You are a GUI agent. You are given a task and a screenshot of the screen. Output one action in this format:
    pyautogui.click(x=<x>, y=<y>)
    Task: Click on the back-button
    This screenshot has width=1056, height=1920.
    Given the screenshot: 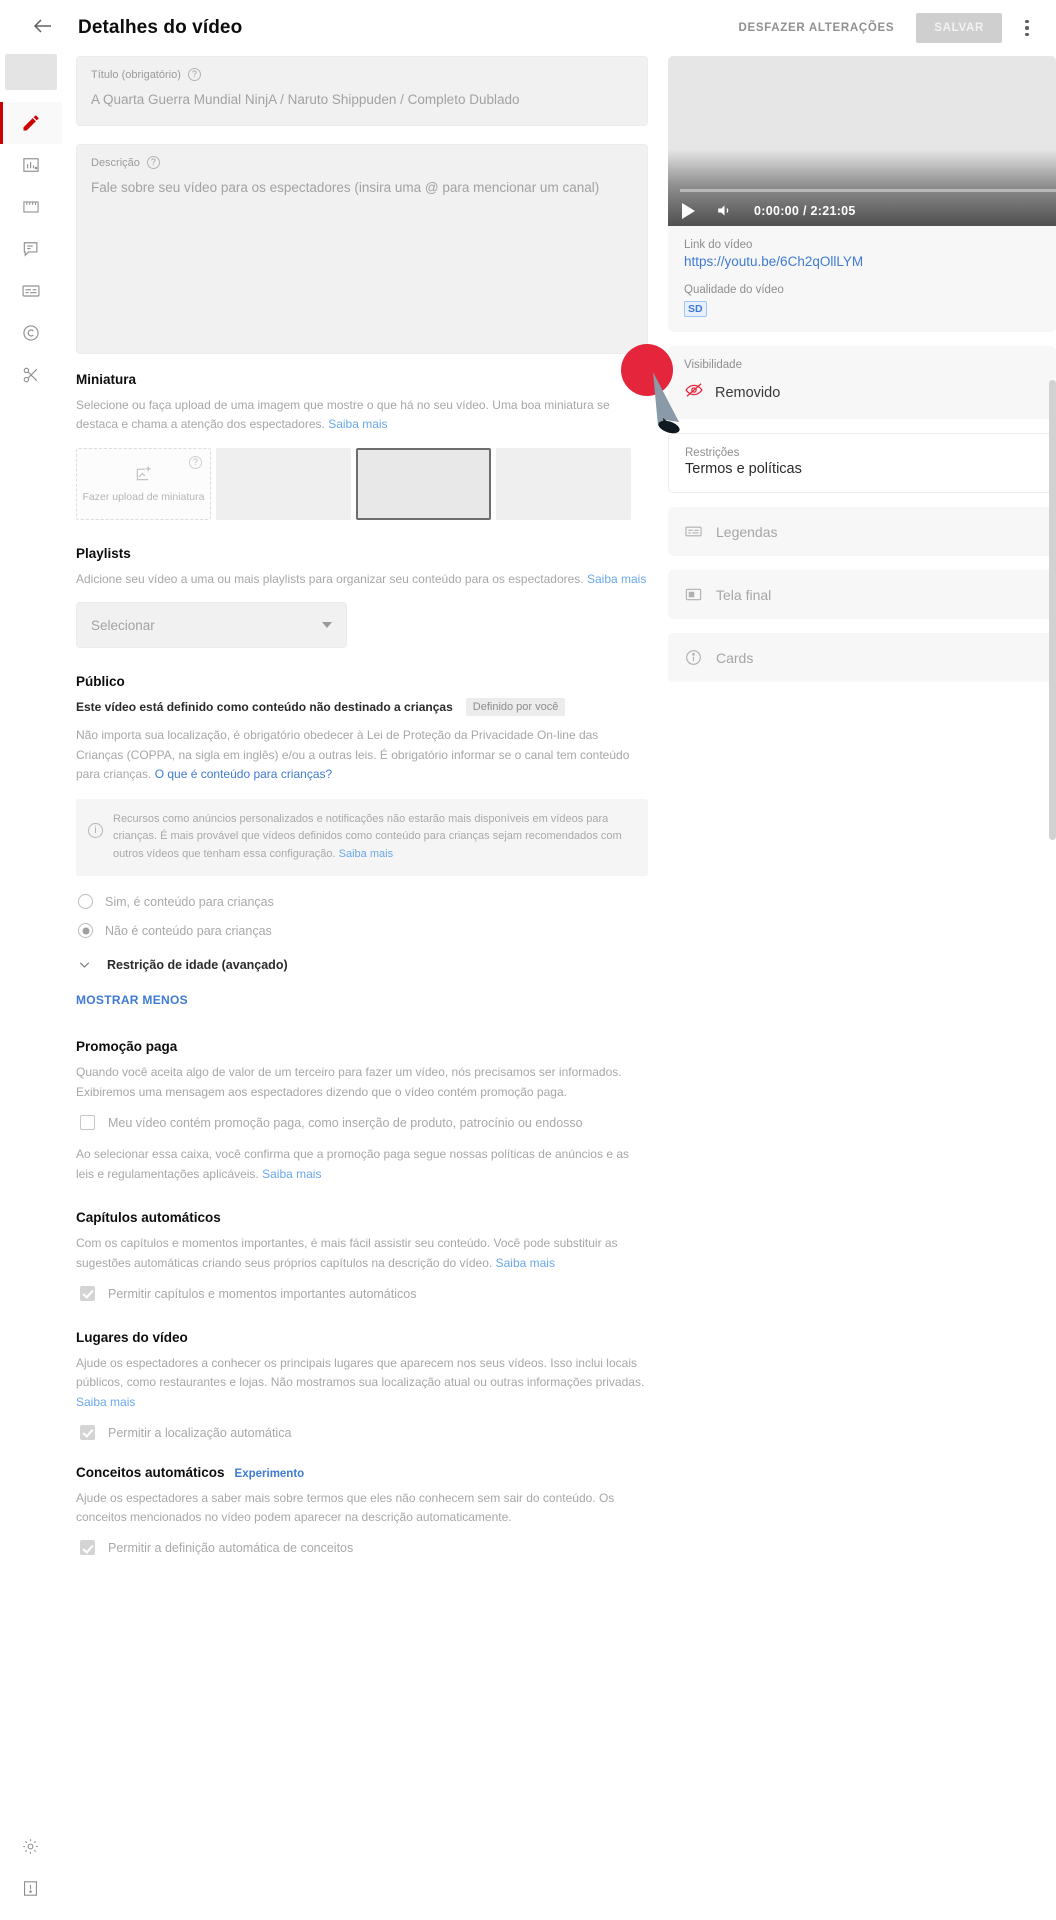 What is the action you would take?
    pyautogui.click(x=43, y=28)
    